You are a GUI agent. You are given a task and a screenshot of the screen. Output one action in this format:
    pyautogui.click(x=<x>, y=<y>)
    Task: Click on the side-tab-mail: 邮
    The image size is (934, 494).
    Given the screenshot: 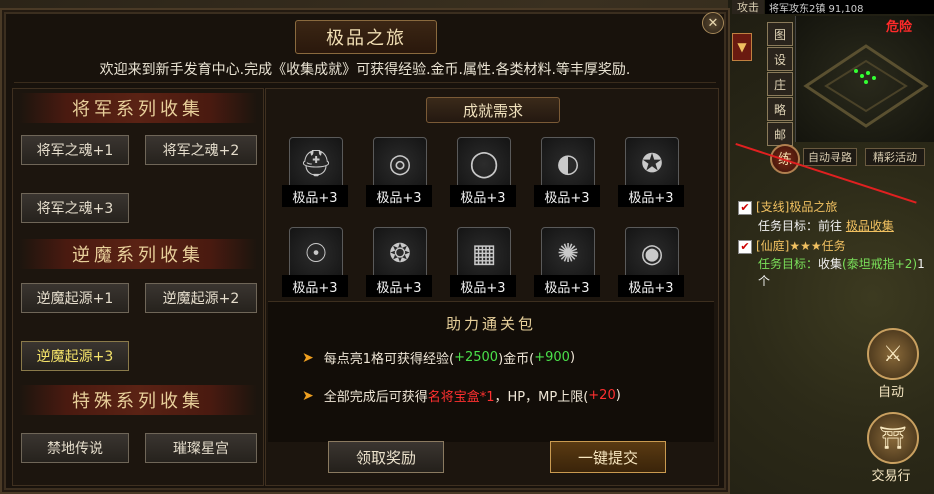 What is the action you would take?
    pyautogui.click(x=780, y=134)
    